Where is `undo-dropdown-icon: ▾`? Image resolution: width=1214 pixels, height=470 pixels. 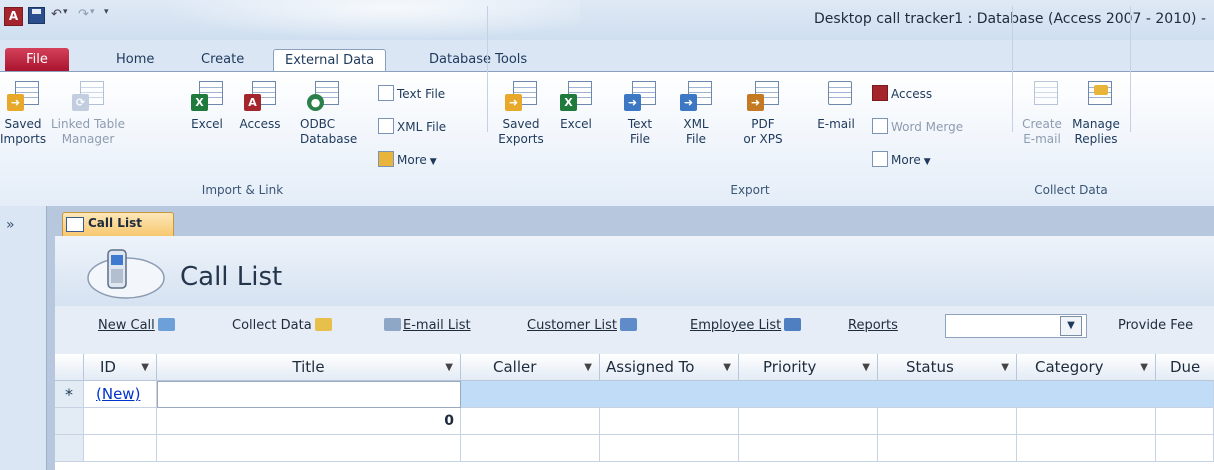
undo-dropdown-icon: ▾ is located at coordinates (65, 17).